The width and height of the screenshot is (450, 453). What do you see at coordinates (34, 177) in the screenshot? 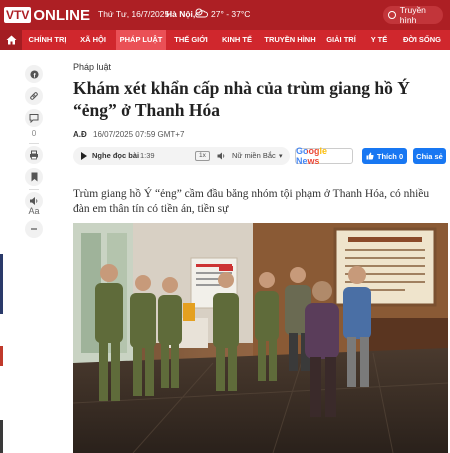
I see `bookmark-icon` at bounding box center [34, 177].